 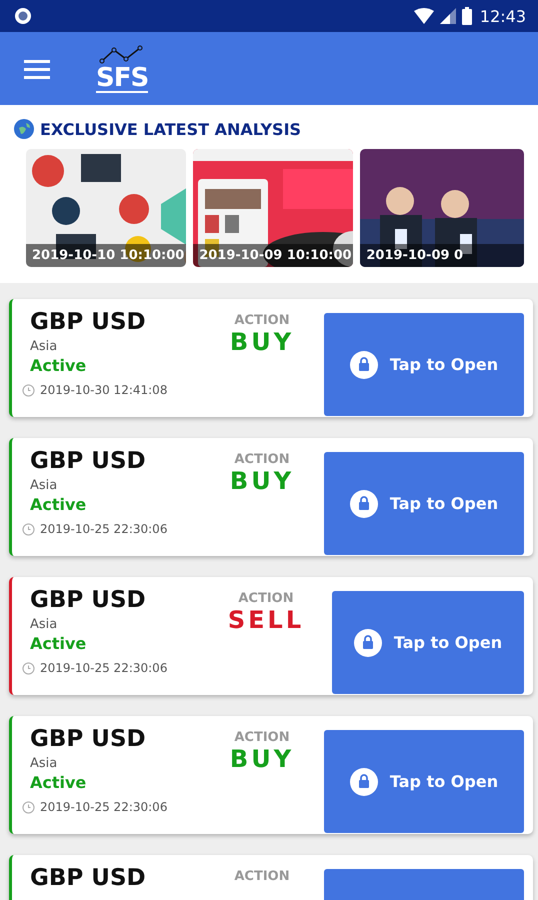 What do you see at coordinates (448, 16) in the screenshot?
I see `signal-icon` at bounding box center [448, 16].